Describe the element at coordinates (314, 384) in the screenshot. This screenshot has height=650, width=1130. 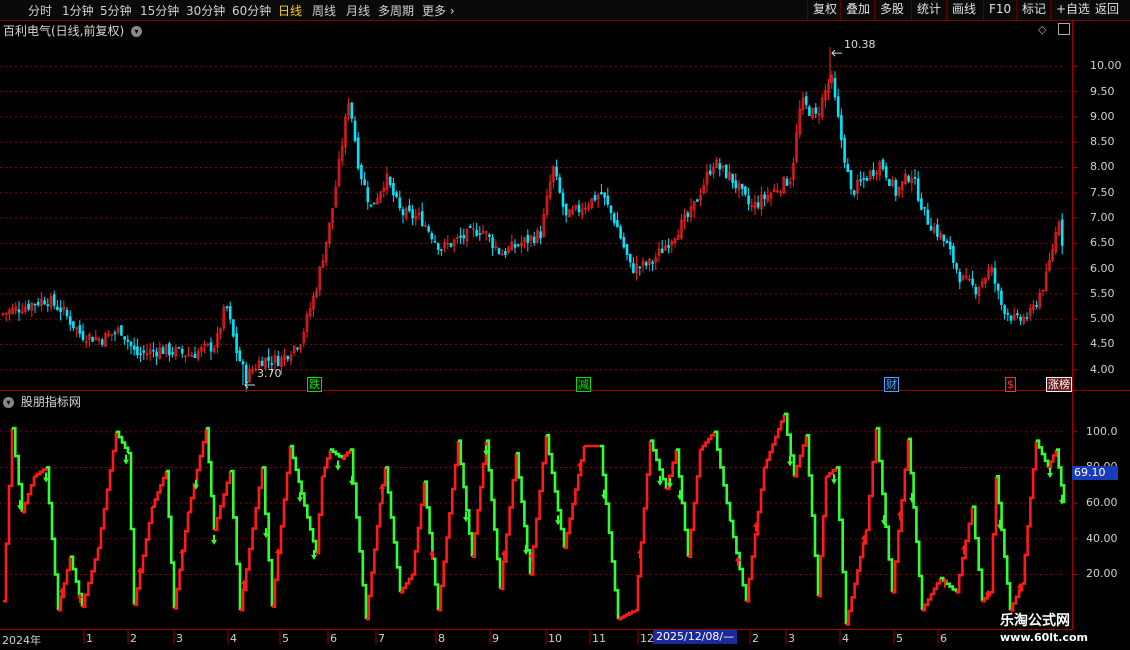
I see `event-badge-0: 跌` at that location.